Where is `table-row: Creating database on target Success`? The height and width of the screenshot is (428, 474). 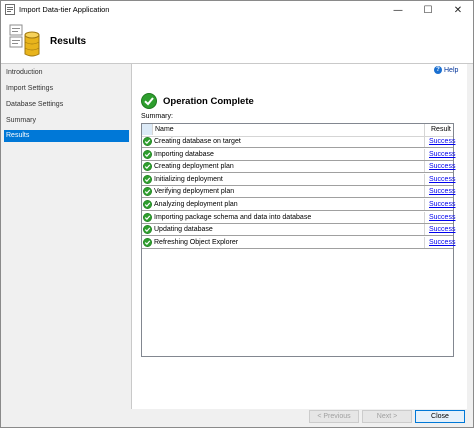
table-row: Creating database on target Success is located at coordinates (298, 142).